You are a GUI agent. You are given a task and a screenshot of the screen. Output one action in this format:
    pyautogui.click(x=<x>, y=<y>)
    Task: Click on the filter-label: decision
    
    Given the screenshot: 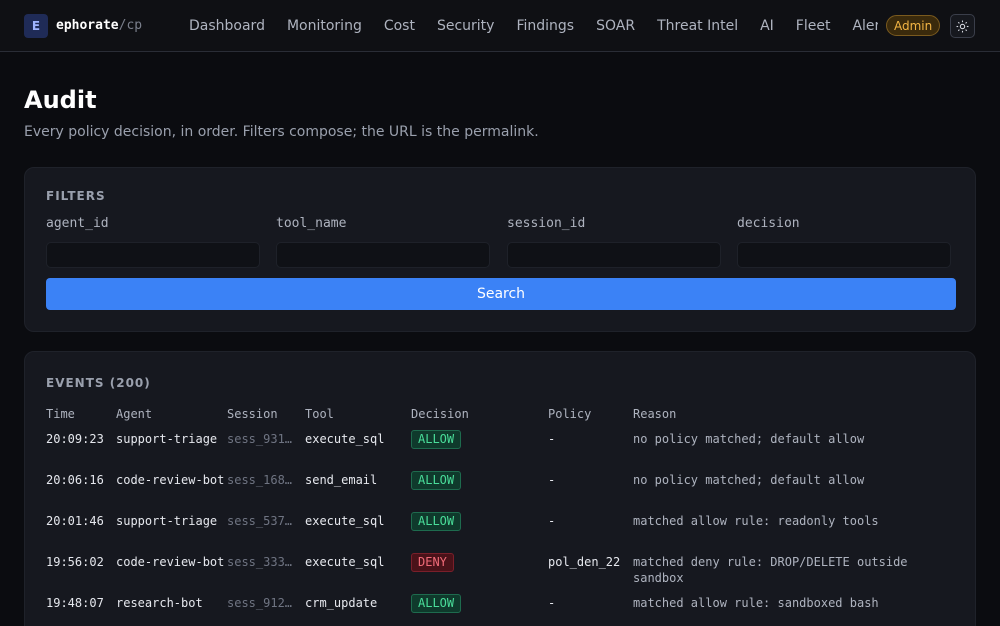 What is the action you would take?
    pyautogui.click(x=768, y=223)
    